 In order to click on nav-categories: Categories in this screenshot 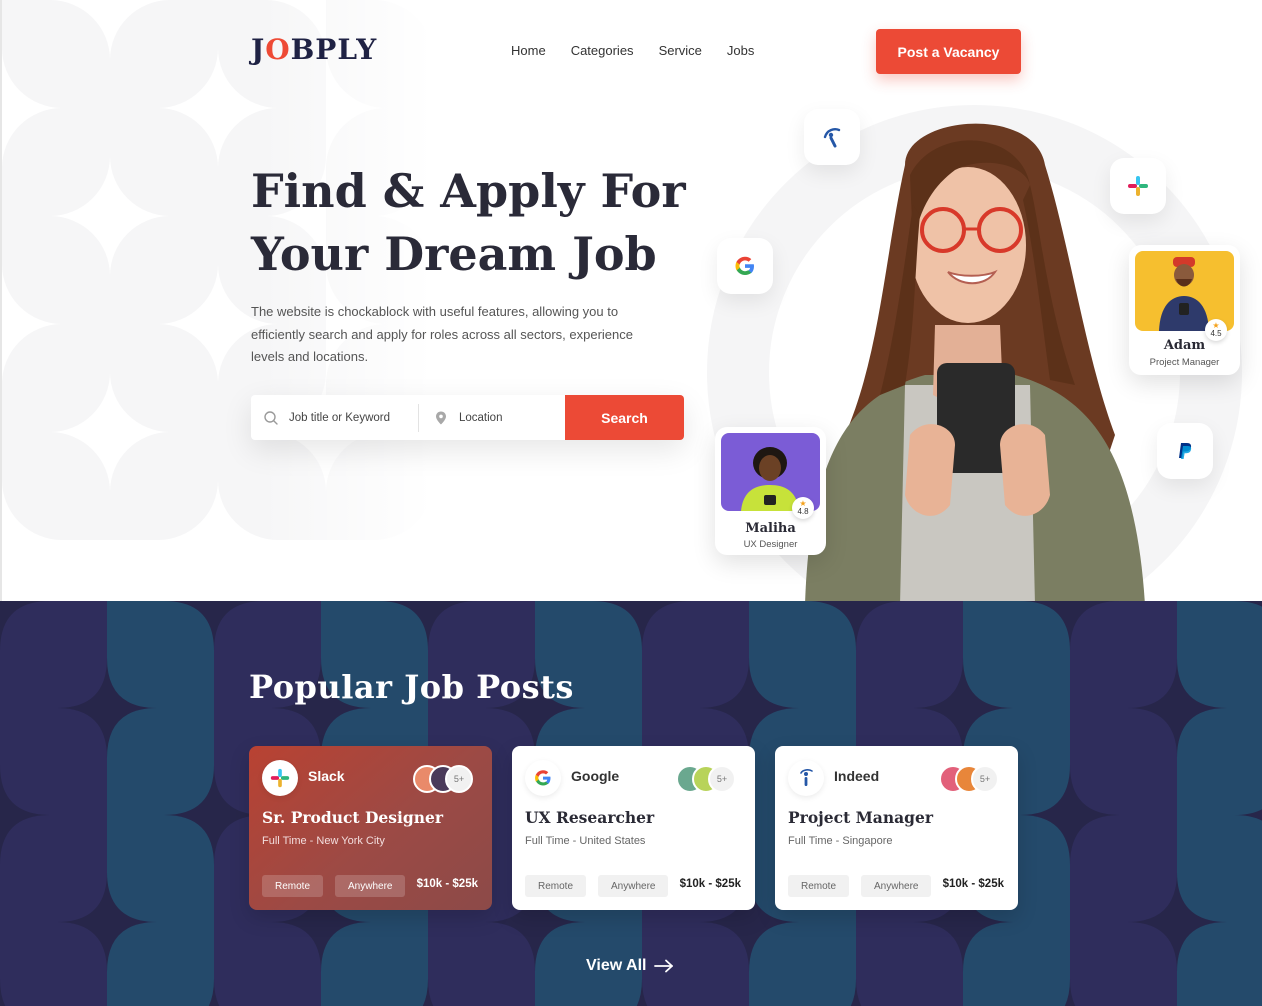, I will do `click(602, 50)`.